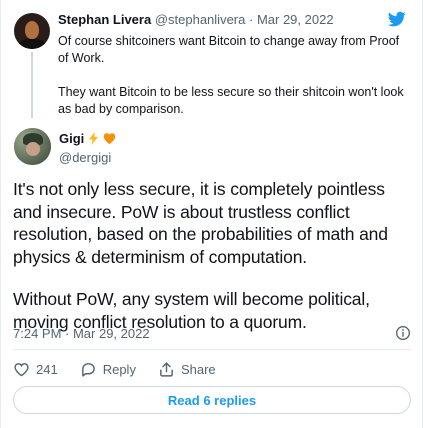  Describe the element at coordinates (403, 333) in the screenshot. I see `info-icon` at that location.